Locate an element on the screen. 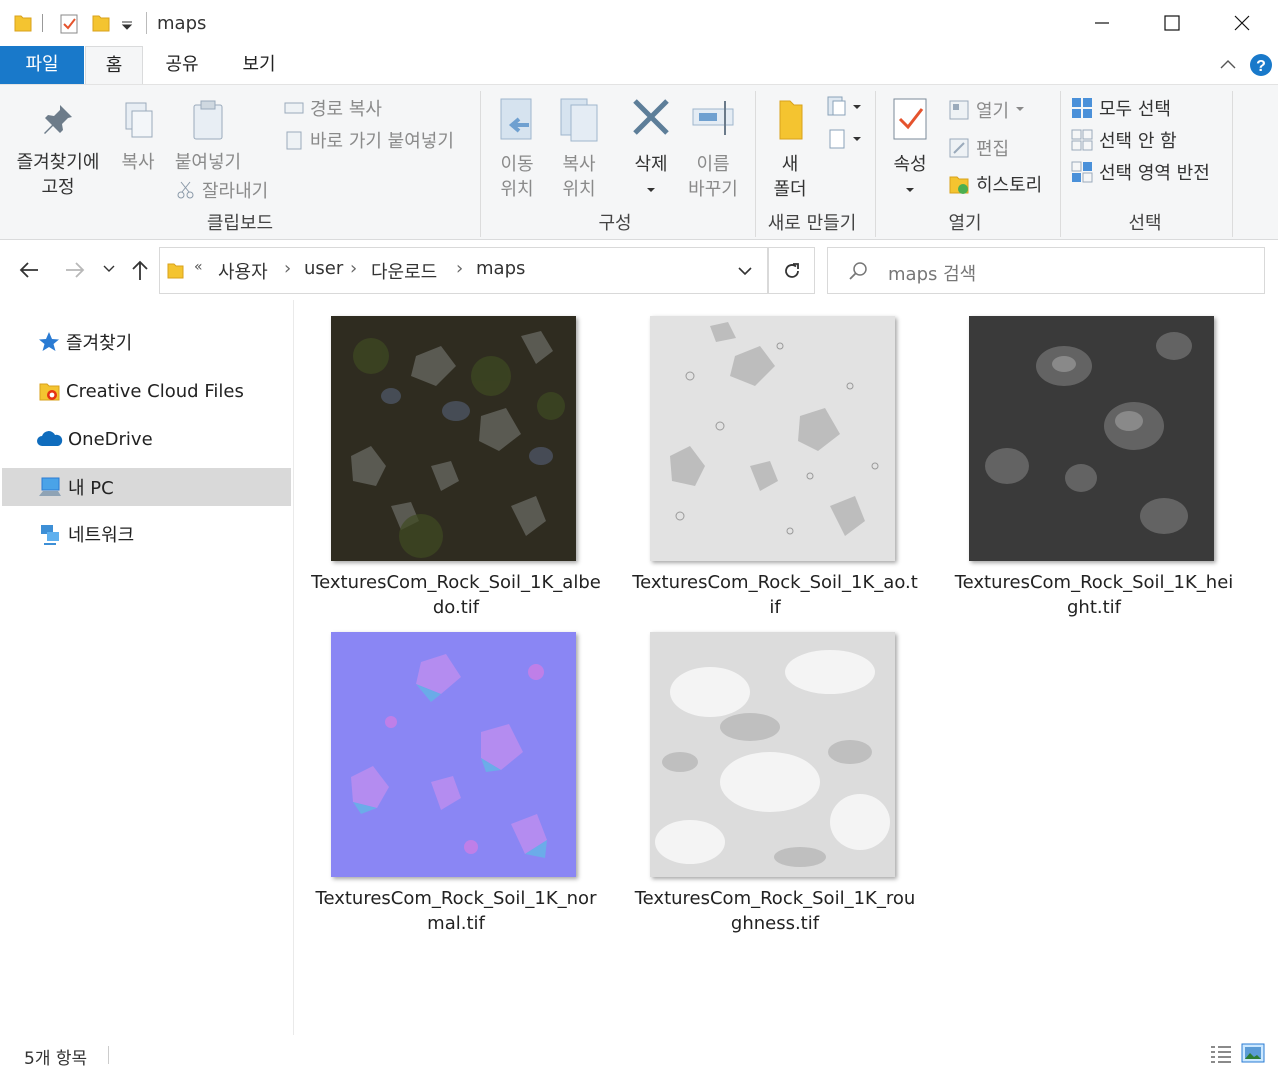 The height and width of the screenshot is (1073, 1278). open-group-label: 열기 is located at coordinates (965, 223).